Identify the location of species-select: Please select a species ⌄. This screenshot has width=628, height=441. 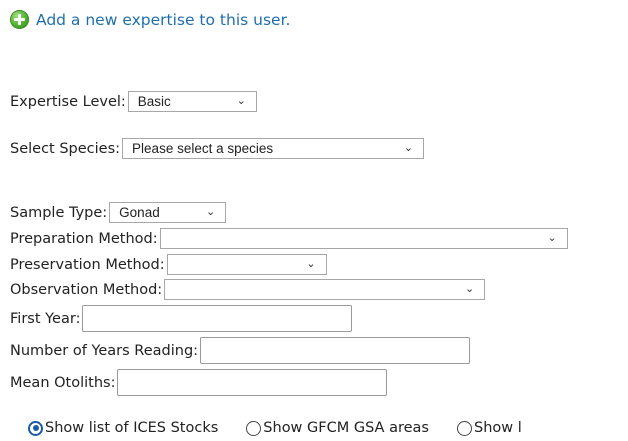
(273, 148).